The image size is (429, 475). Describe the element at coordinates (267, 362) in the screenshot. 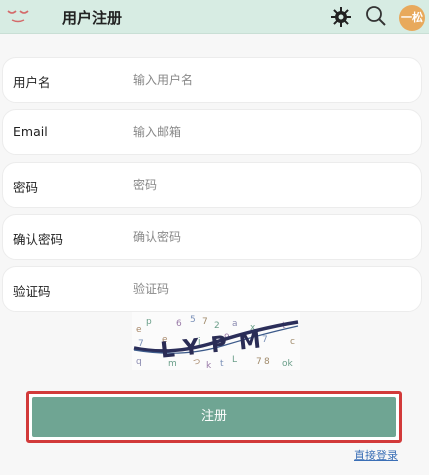

I see `svg-text: 8` at that location.